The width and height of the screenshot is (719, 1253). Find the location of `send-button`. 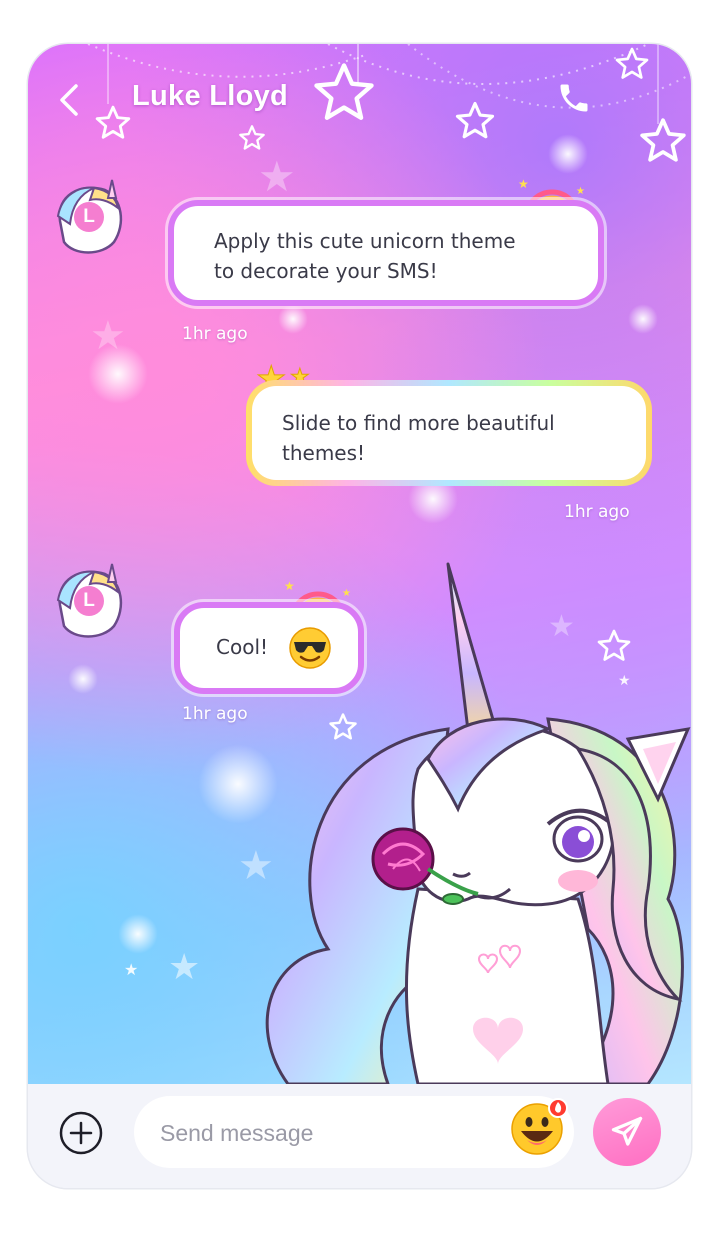

send-button is located at coordinates (627, 1132).